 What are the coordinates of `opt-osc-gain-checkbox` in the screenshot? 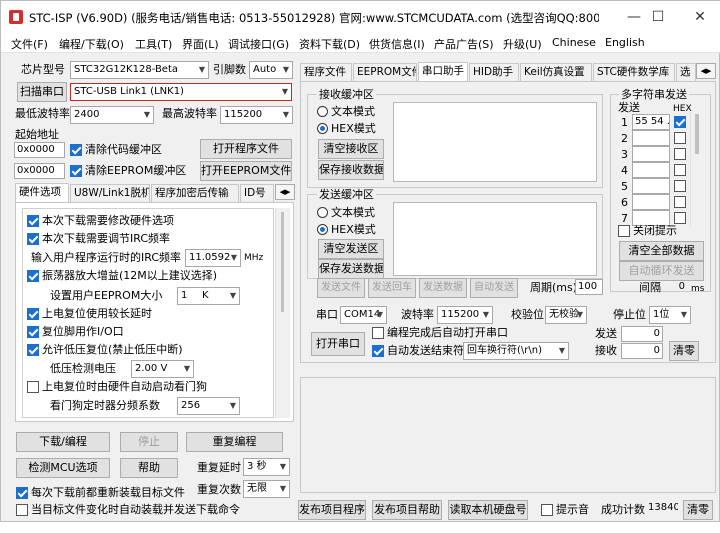 It's located at (33, 276).